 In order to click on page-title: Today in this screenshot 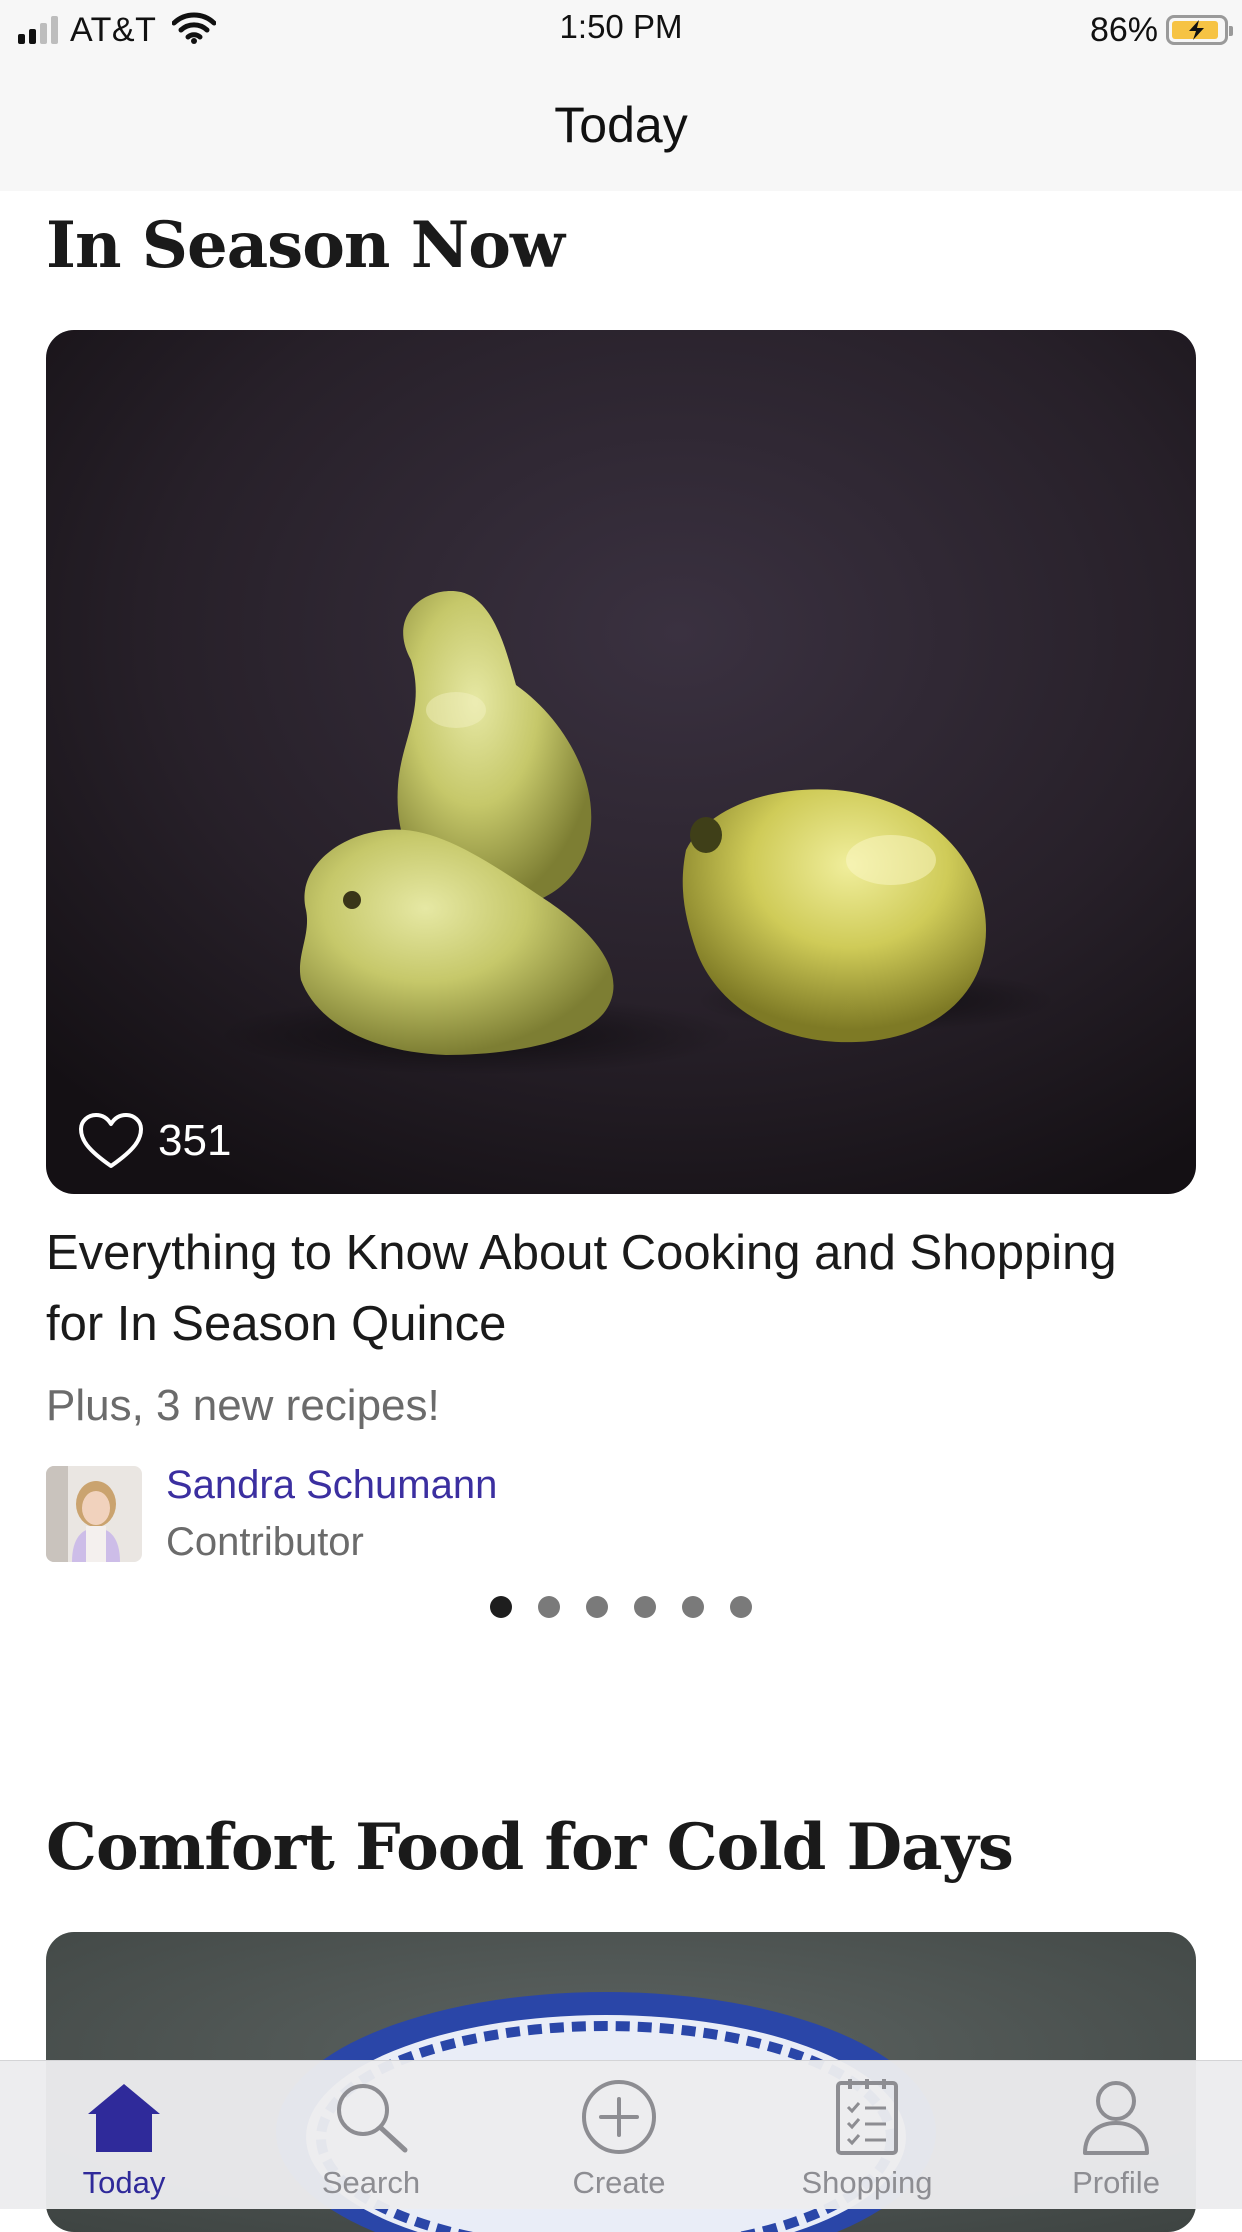, I will do `click(621, 125)`.